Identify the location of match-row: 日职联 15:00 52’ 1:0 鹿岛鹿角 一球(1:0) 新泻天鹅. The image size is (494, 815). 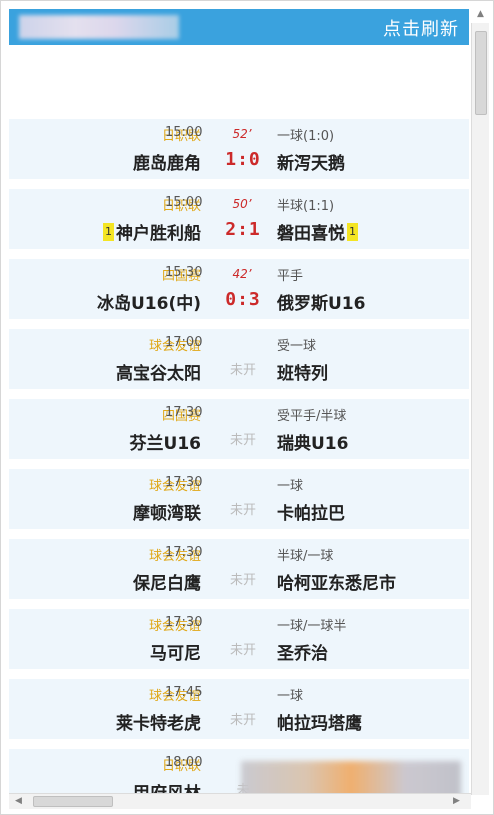
(239, 149).